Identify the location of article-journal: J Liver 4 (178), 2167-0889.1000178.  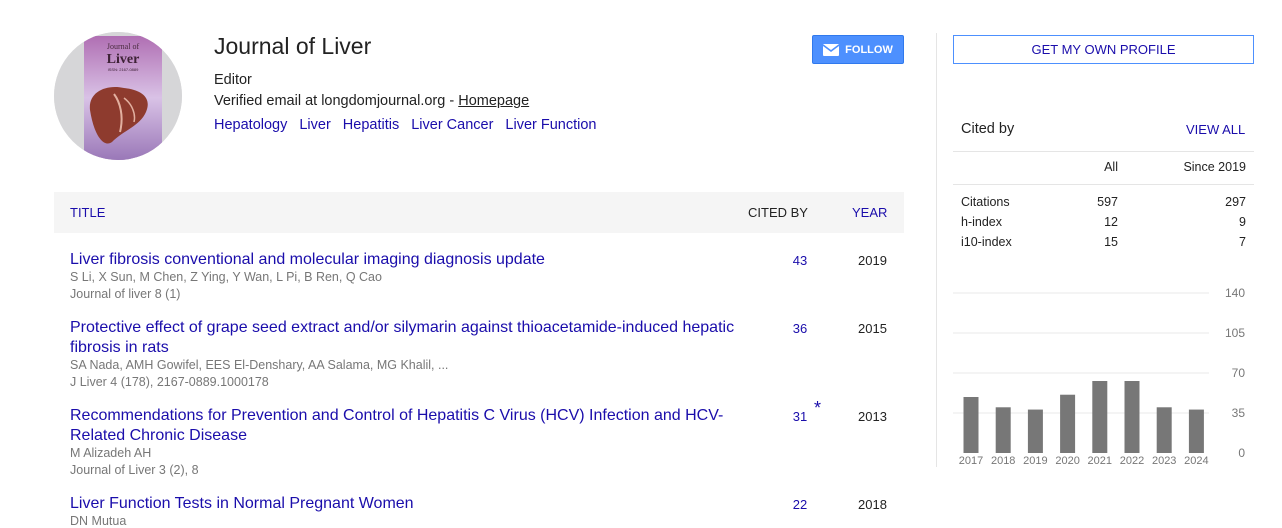
(169, 382).